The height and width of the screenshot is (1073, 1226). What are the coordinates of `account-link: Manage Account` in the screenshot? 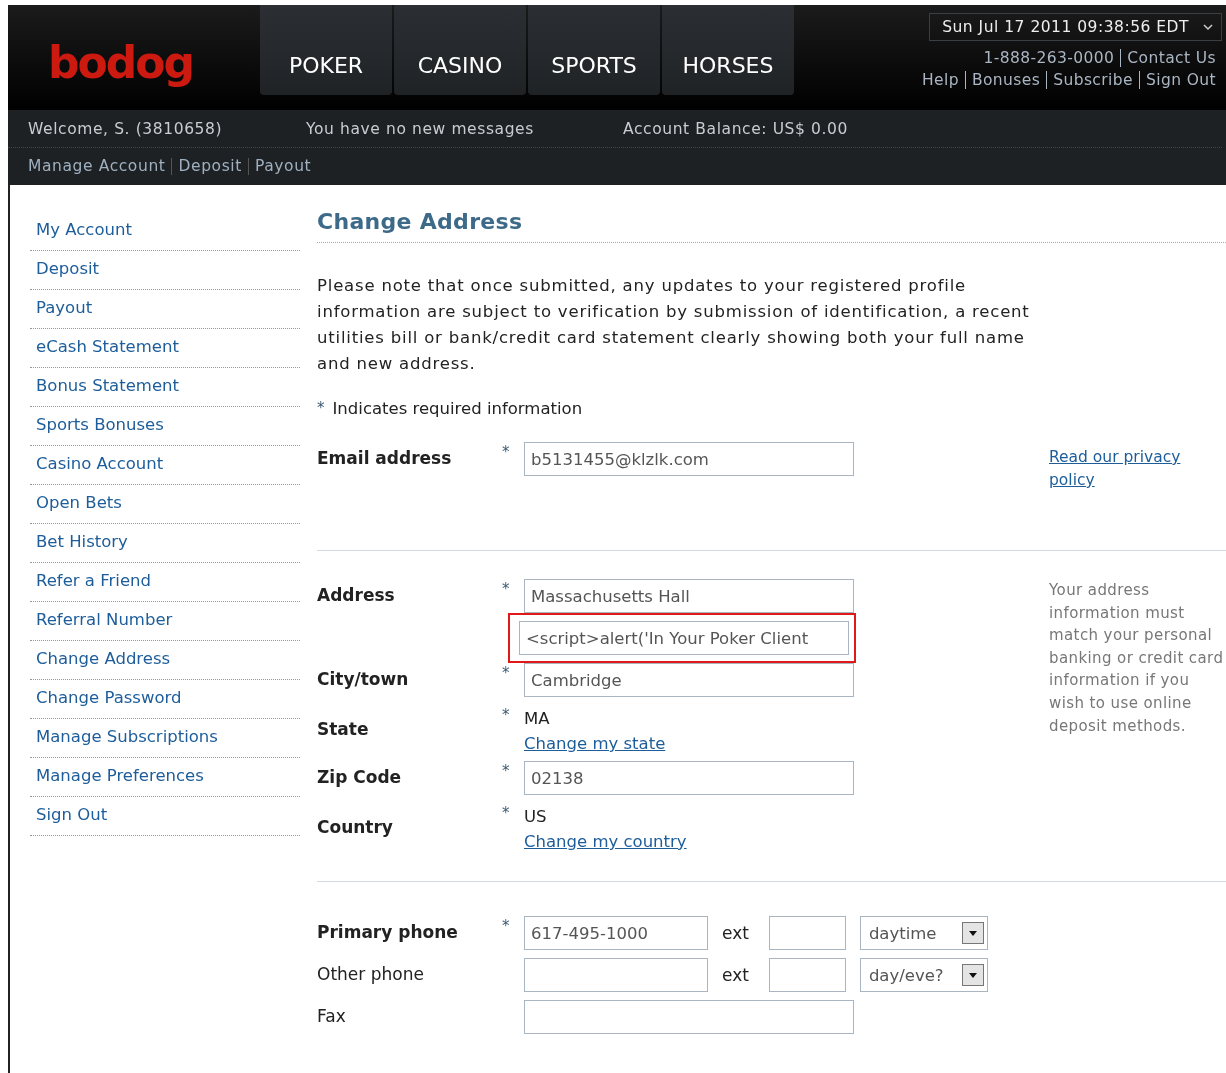 It's located at (97, 166).